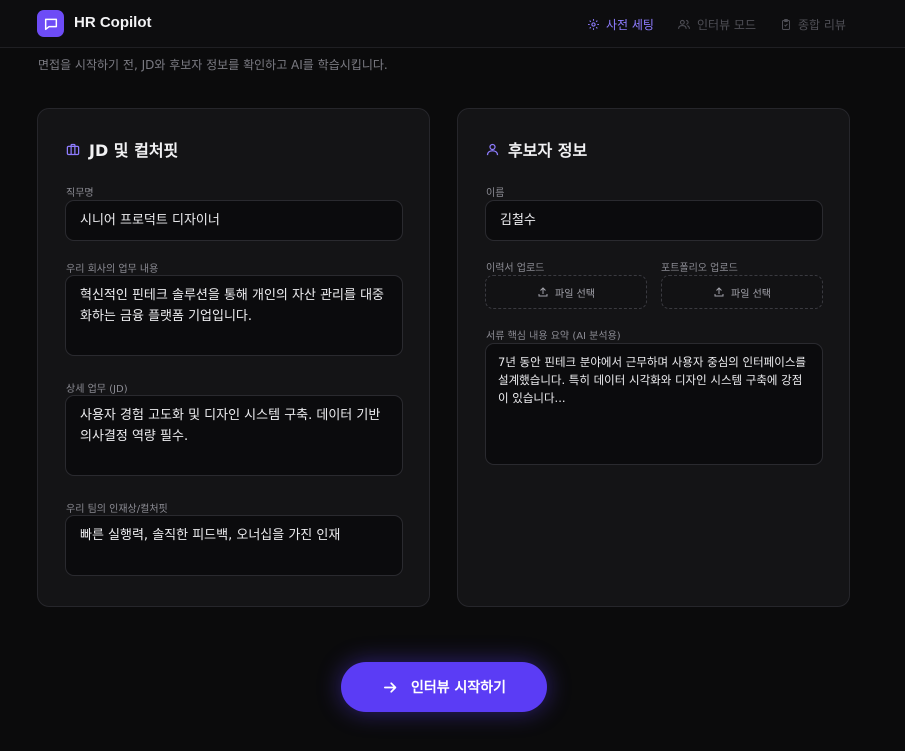 Image resolution: width=905 pixels, height=751 pixels. Describe the element at coordinates (515, 268) in the screenshot. I see `resume-upload-label: 이력서 업로드` at that location.